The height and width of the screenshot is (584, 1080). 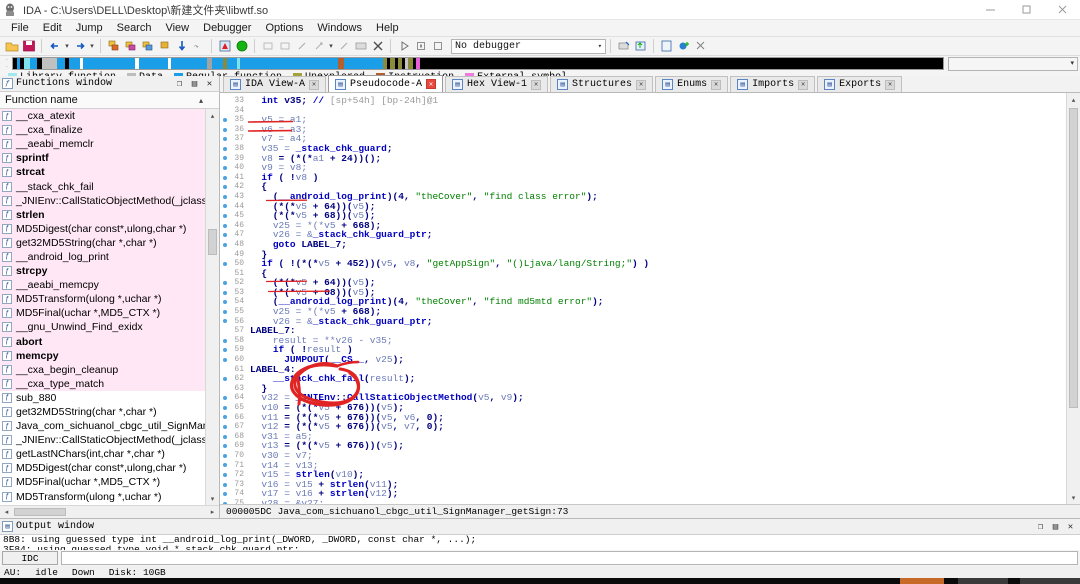 I want to click on function-list-item: ƒ __stack_chk_fail, so click(x=109, y=186).